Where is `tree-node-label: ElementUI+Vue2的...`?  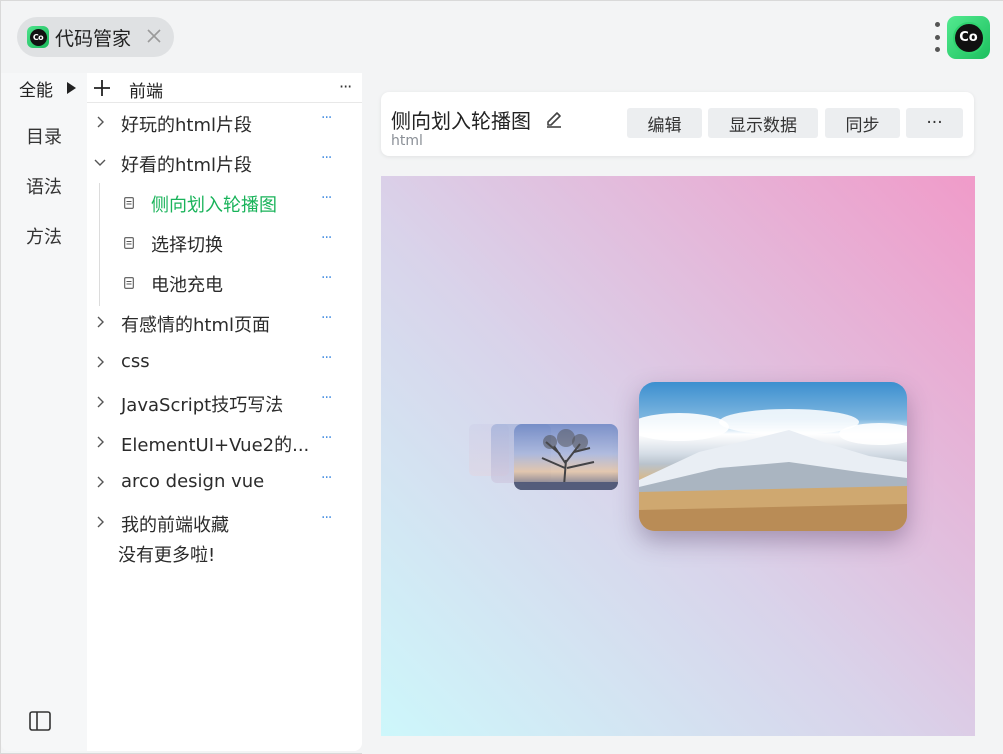
tree-node-label: ElementUI+Vue2的... is located at coordinates (215, 445).